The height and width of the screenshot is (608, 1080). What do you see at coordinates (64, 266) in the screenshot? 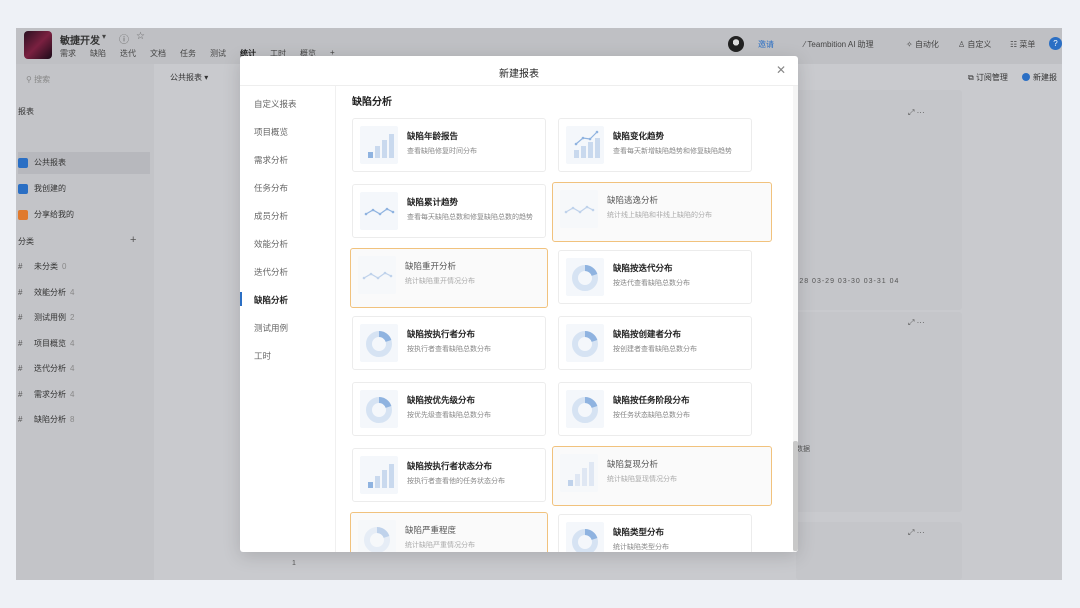
I see `category-count: 0` at bounding box center [64, 266].